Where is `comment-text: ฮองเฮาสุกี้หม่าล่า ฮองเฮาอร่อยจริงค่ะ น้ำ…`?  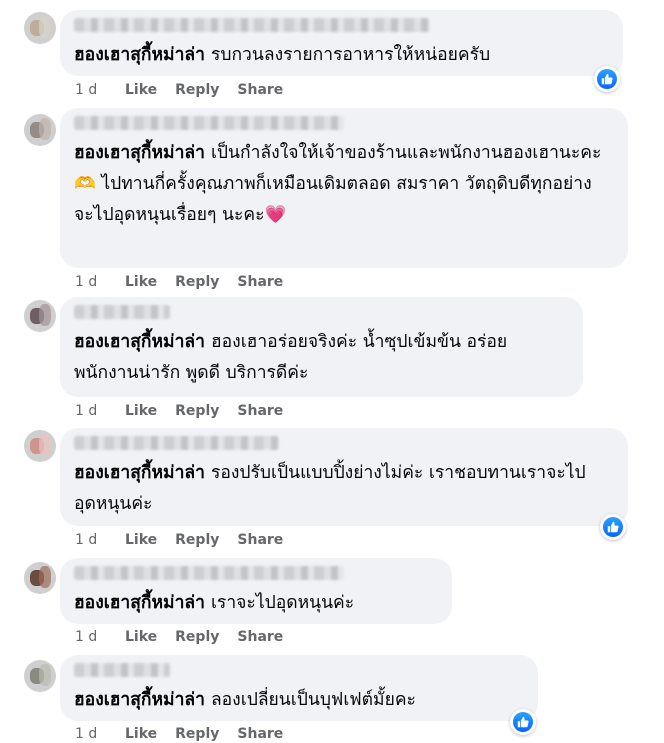
comment-text: ฮองเฮาสุกี้หม่าล่า ฮองเฮาอร่อยจริงค่ะ น้ำ… is located at coordinates (321, 358).